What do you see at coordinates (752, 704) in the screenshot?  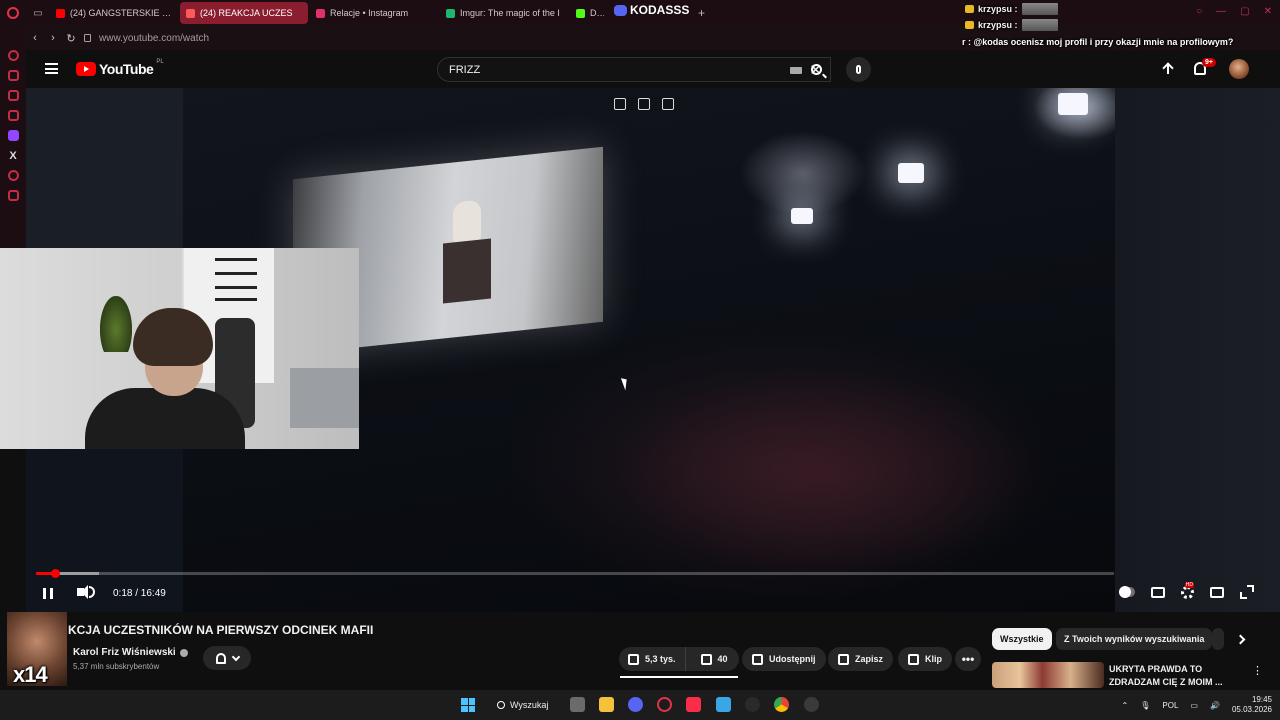 I see `steam-icon` at bounding box center [752, 704].